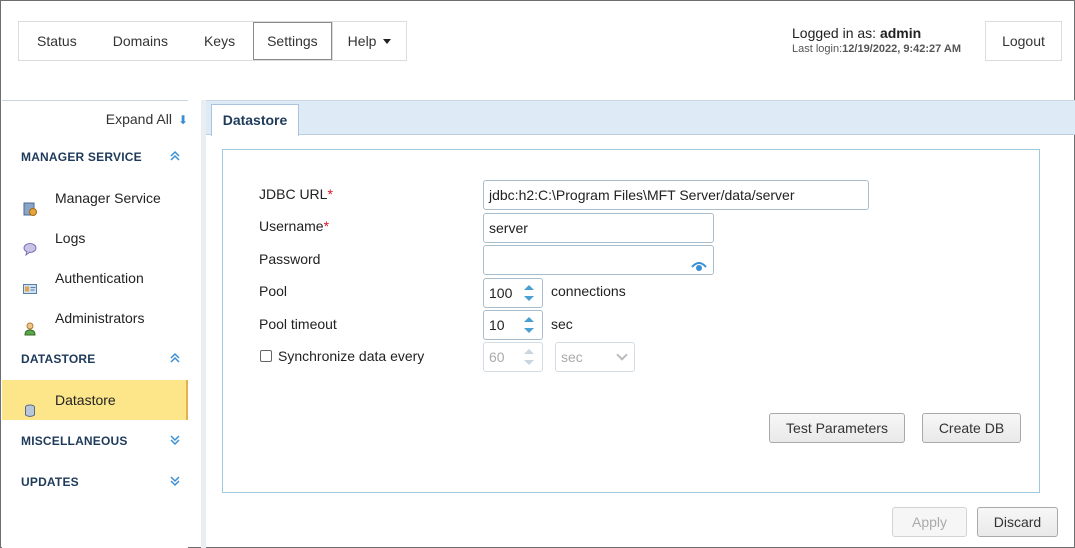 The height and width of the screenshot is (548, 1075). What do you see at coordinates (95, 400) in the screenshot?
I see `sidebar-item-datastore: Datastore` at bounding box center [95, 400].